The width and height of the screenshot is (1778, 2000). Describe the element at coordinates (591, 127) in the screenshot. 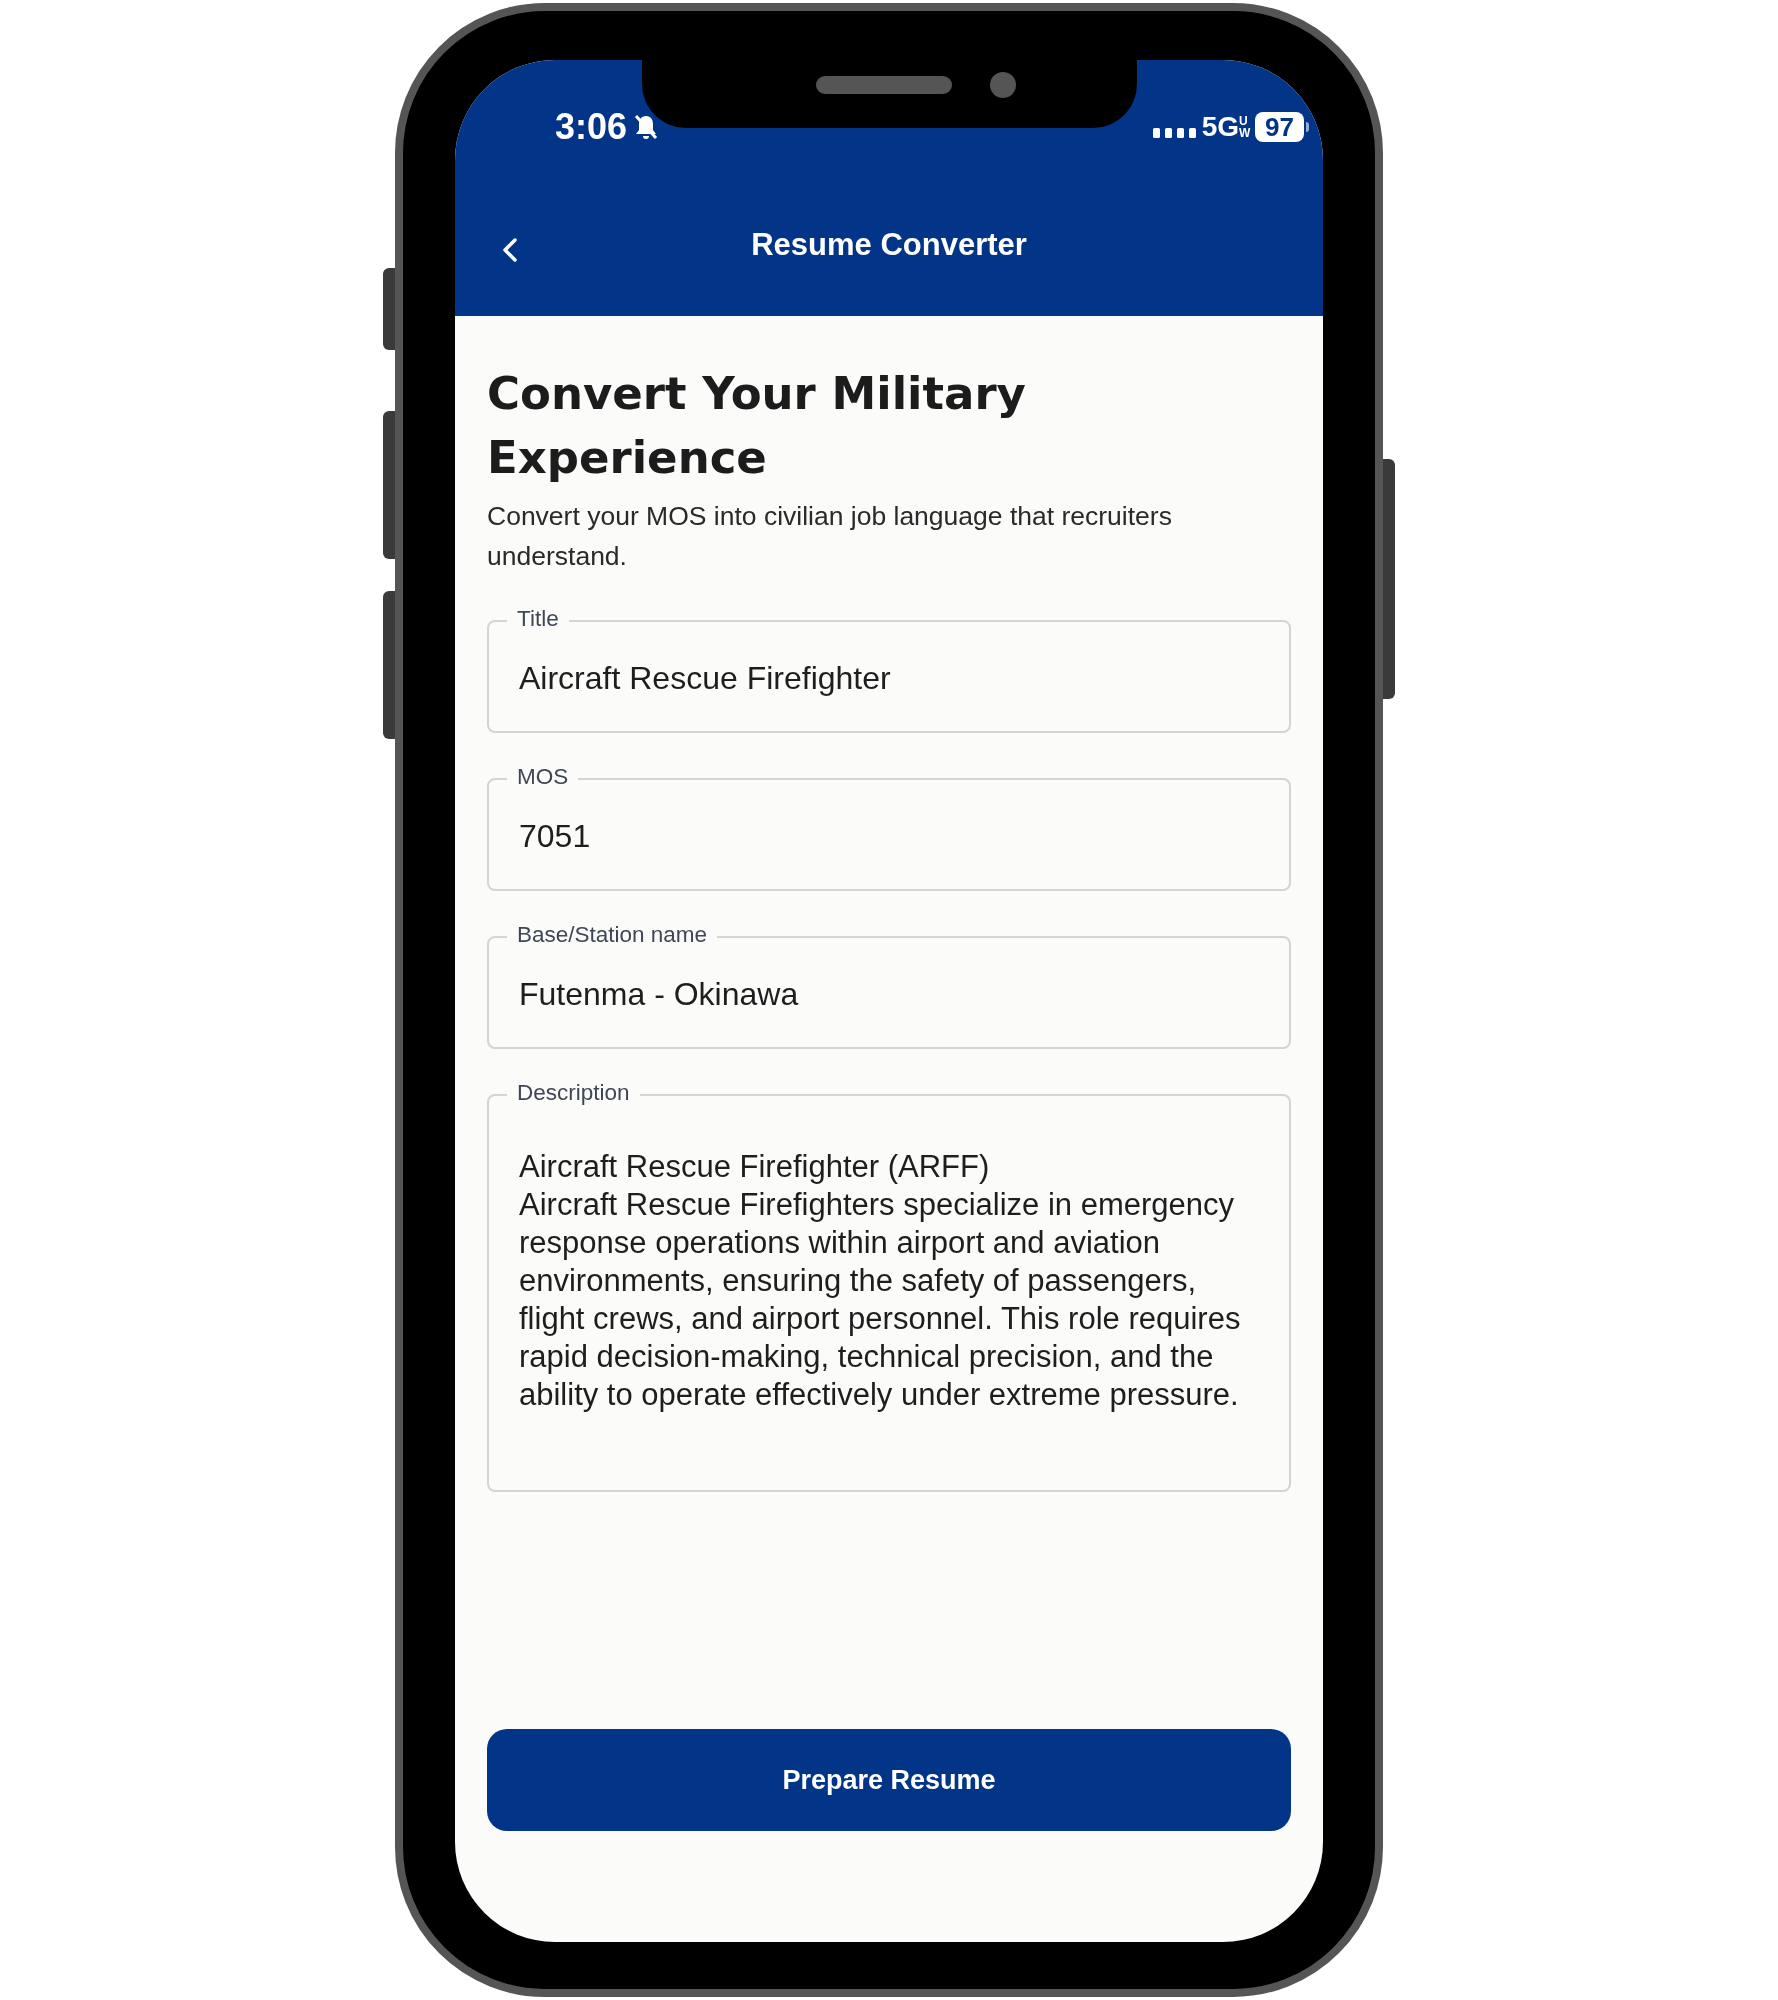

I see `status-time: 3:06` at that location.